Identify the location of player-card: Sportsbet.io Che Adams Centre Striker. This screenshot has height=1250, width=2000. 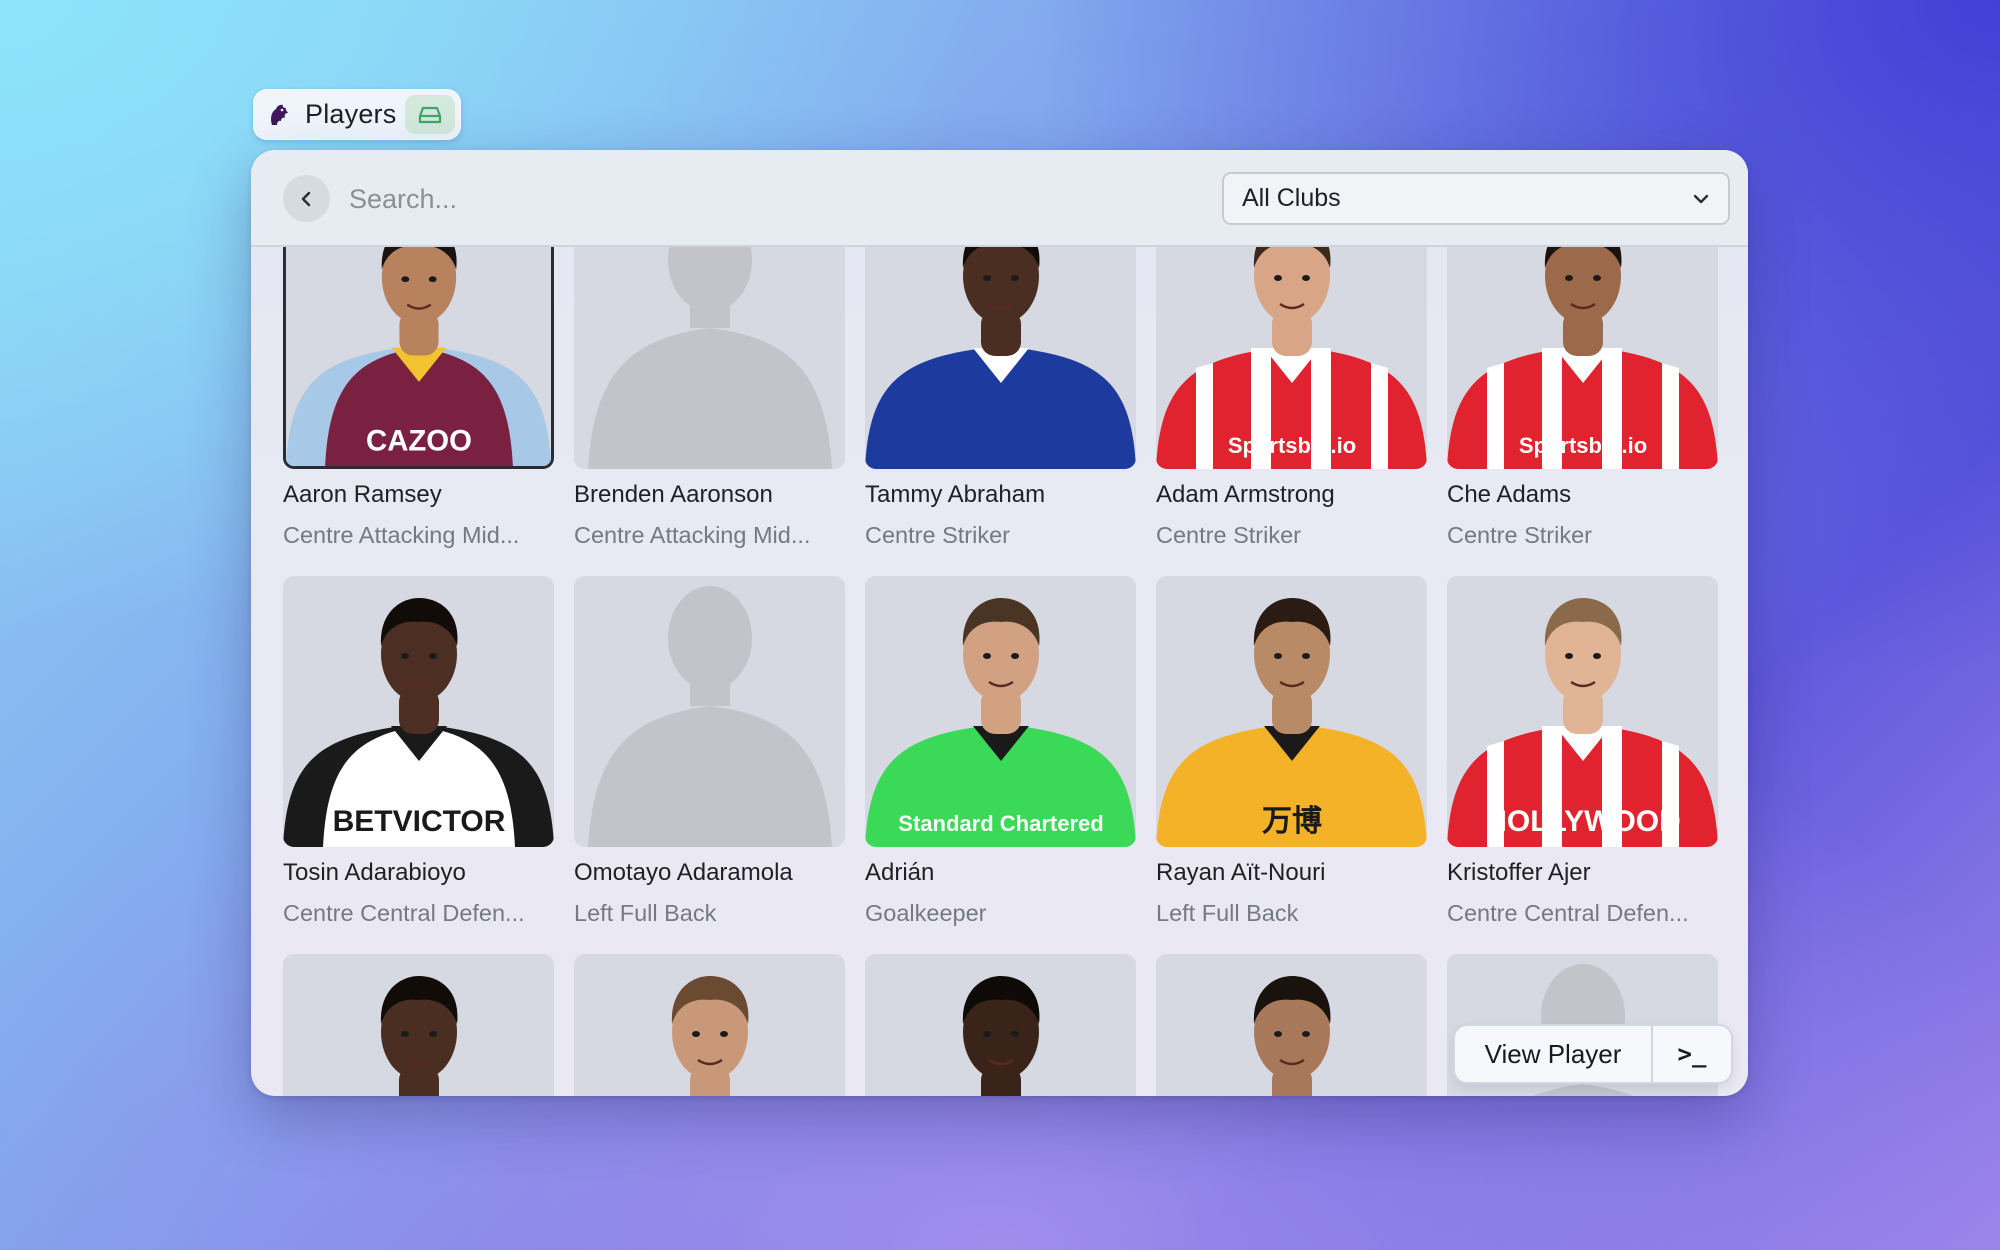
(1582, 398).